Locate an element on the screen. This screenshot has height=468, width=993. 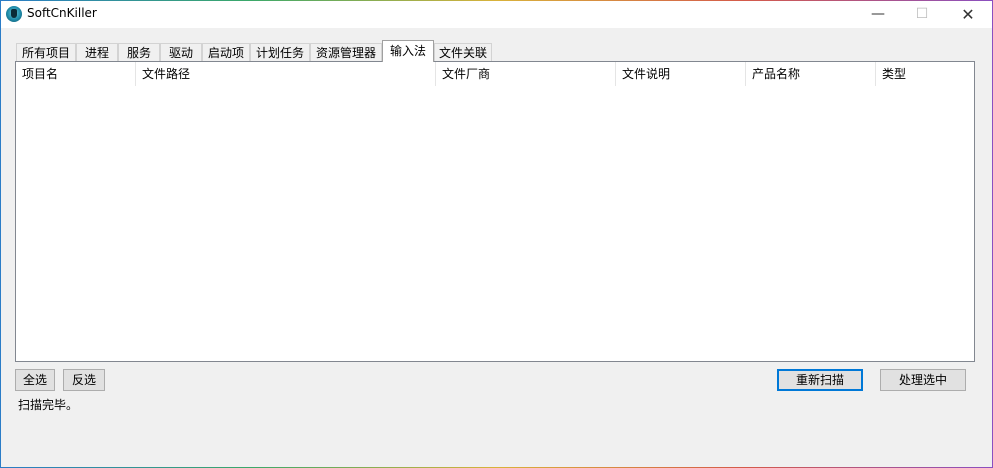
tab-explorer: 资源管理器 is located at coordinates (346, 52).